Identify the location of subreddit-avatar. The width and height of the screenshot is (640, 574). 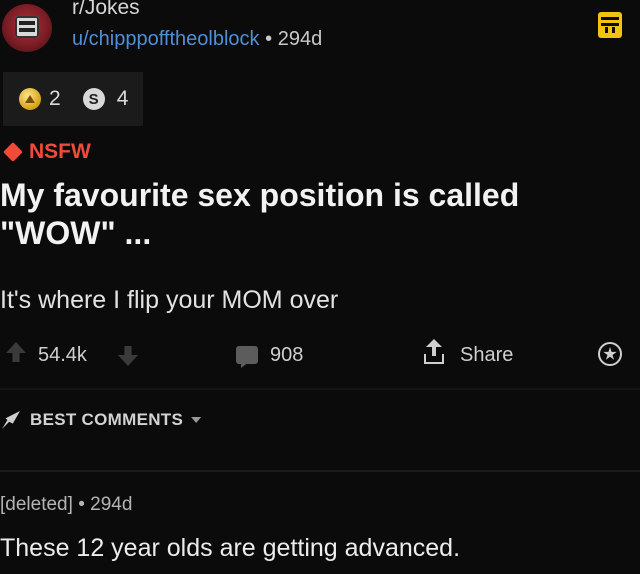
(27, 28).